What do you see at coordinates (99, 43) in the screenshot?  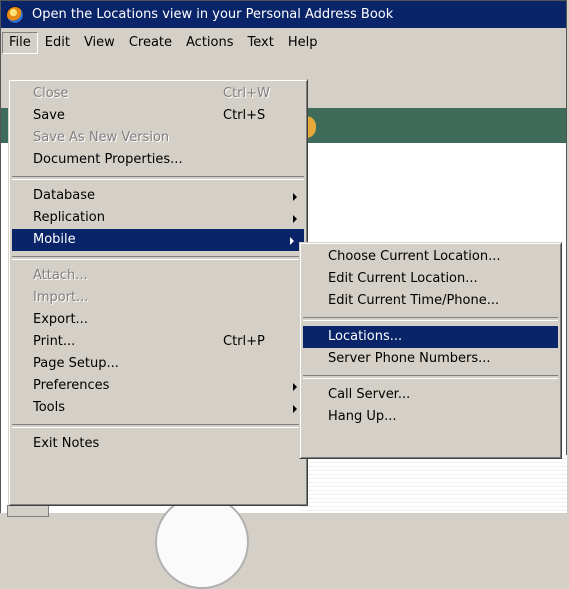 I see `menu-view: View` at bounding box center [99, 43].